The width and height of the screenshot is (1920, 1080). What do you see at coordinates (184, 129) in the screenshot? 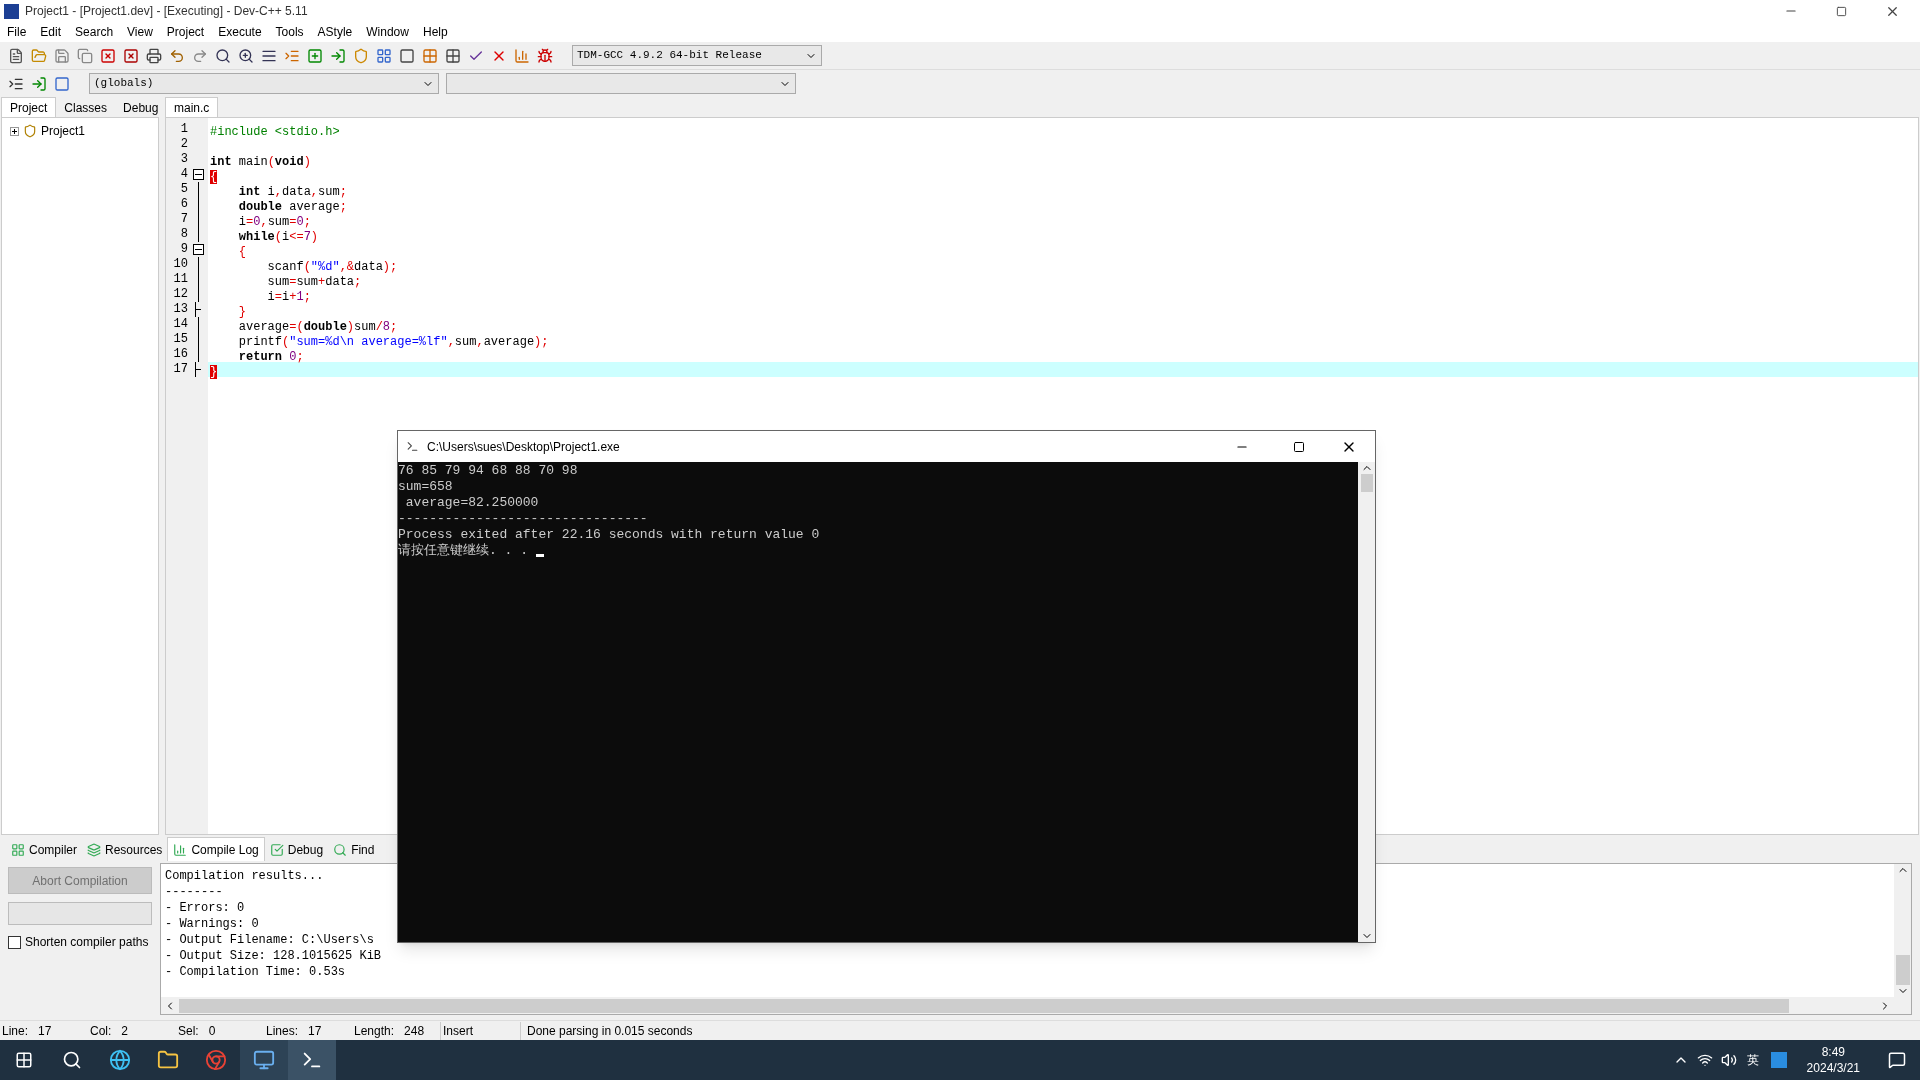
I see `line-number: 1` at bounding box center [184, 129].